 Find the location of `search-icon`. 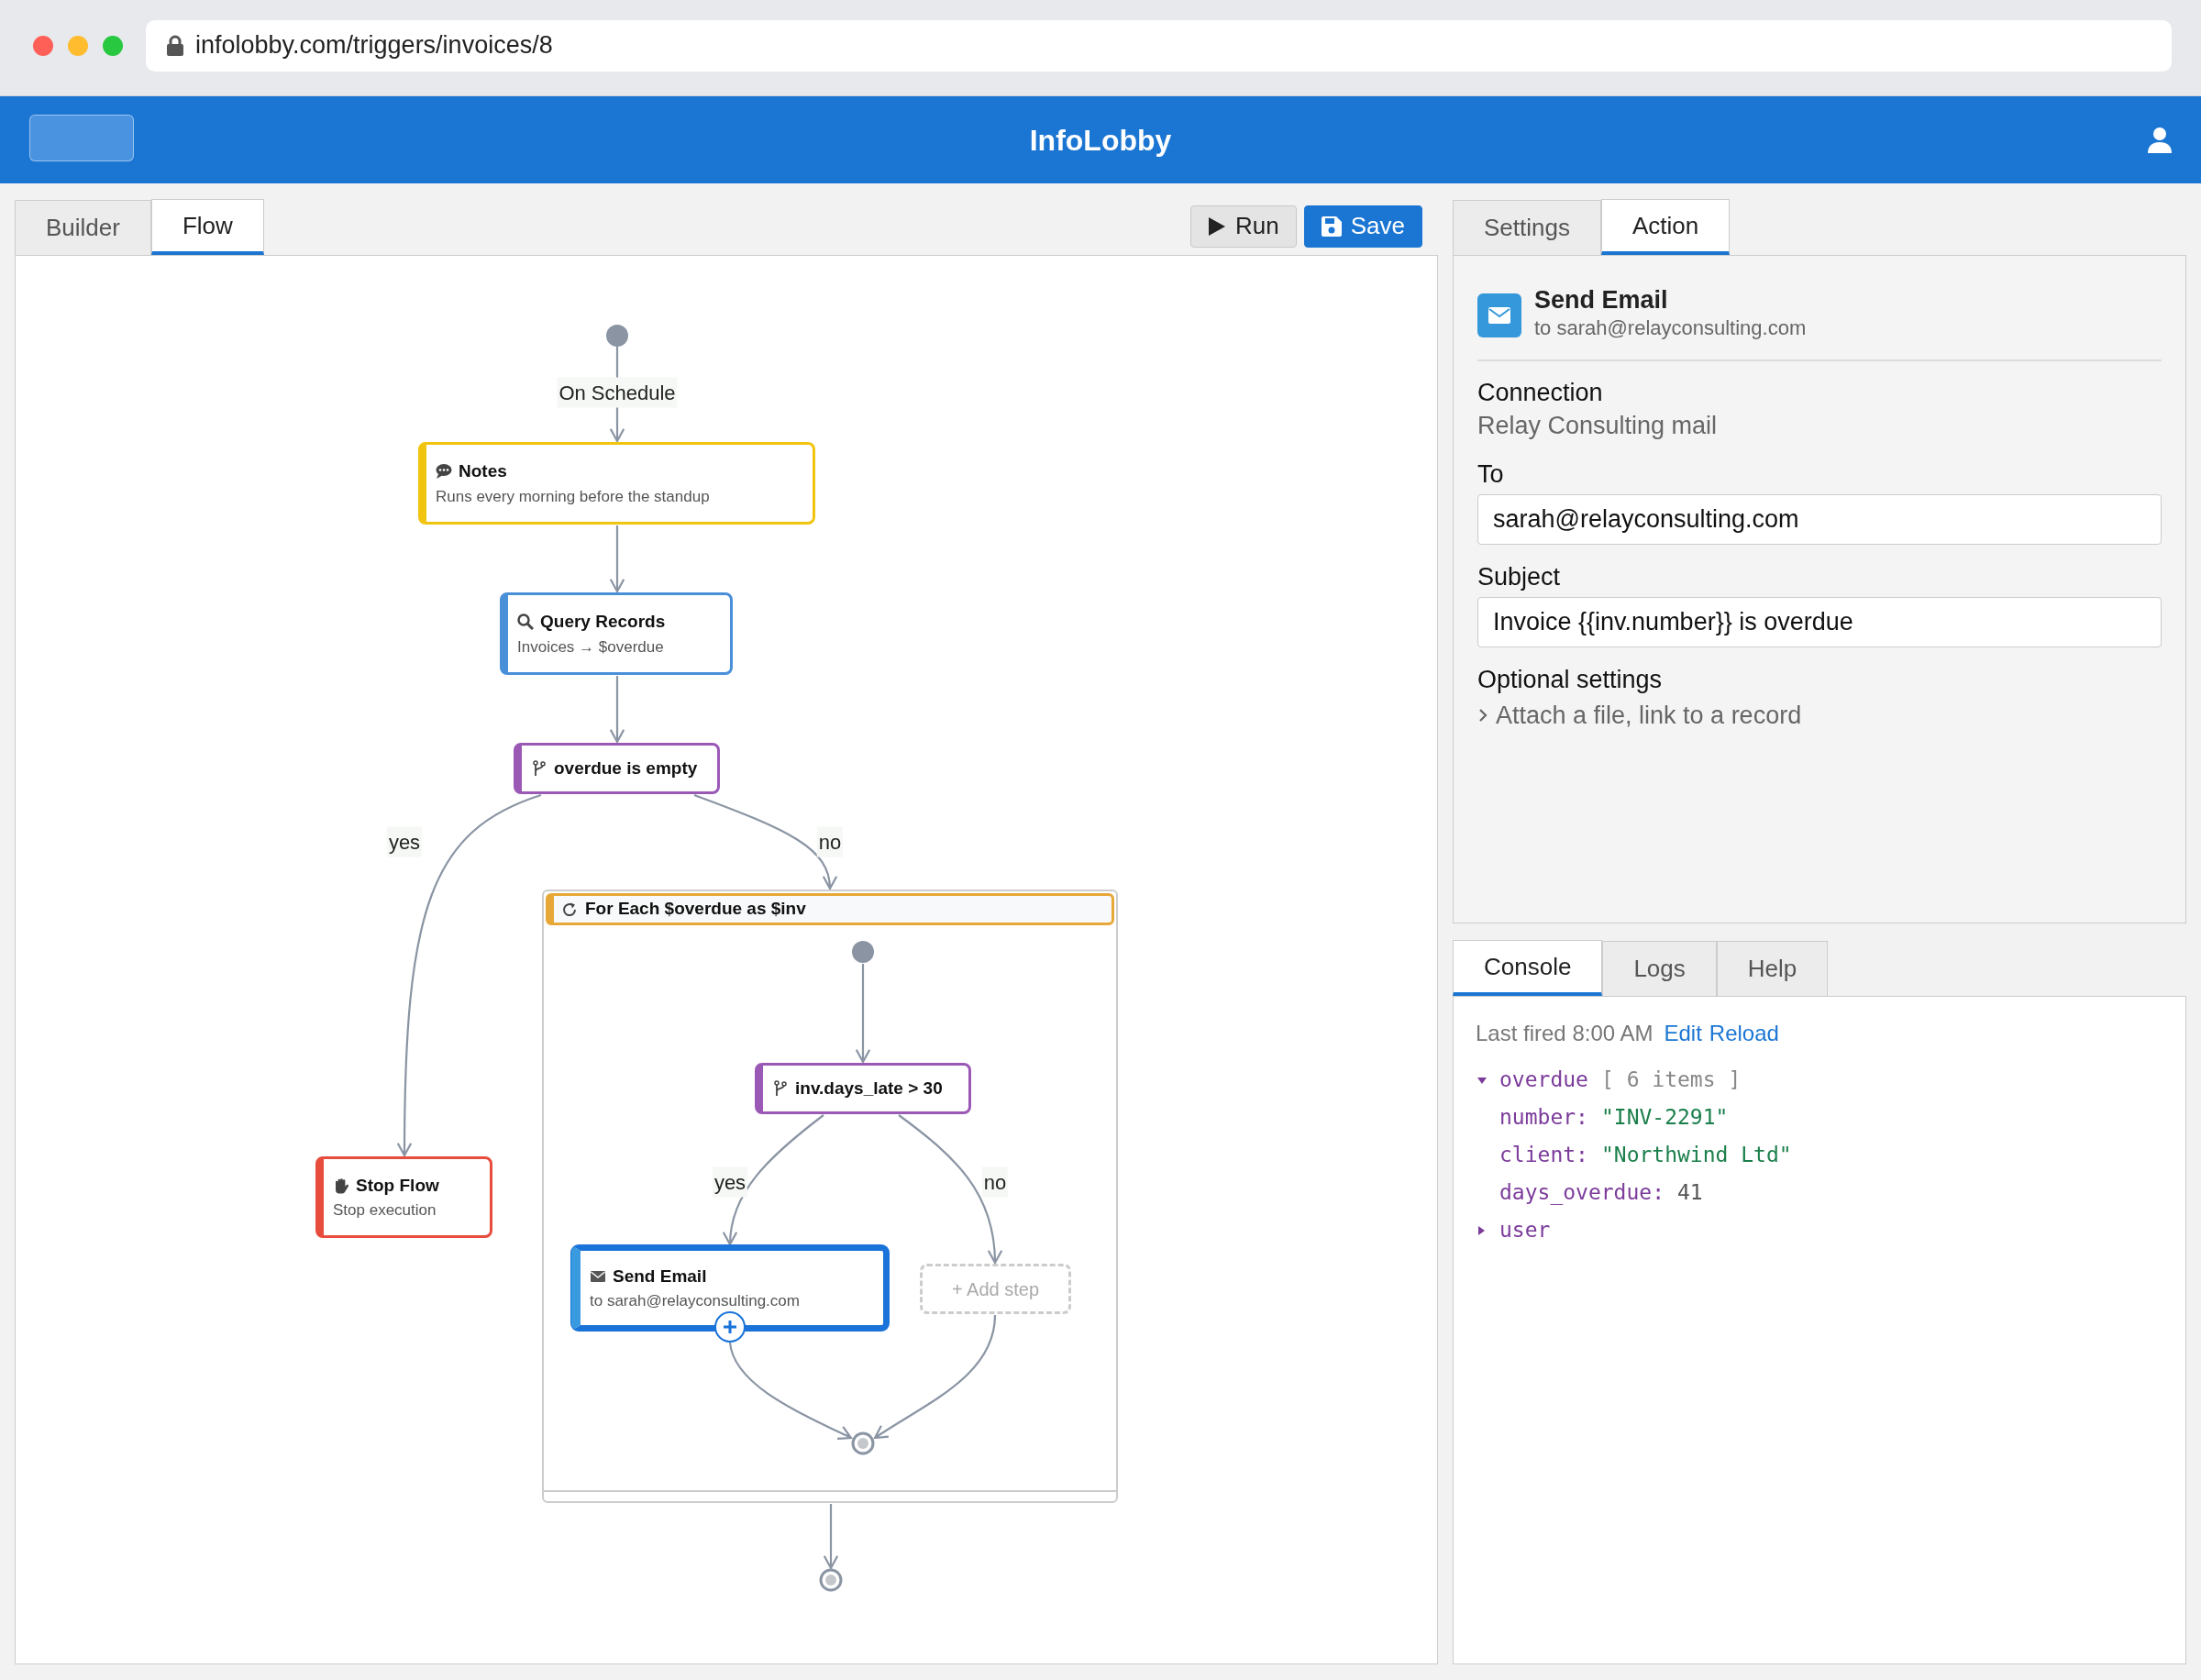

search-icon is located at coordinates (525, 622).